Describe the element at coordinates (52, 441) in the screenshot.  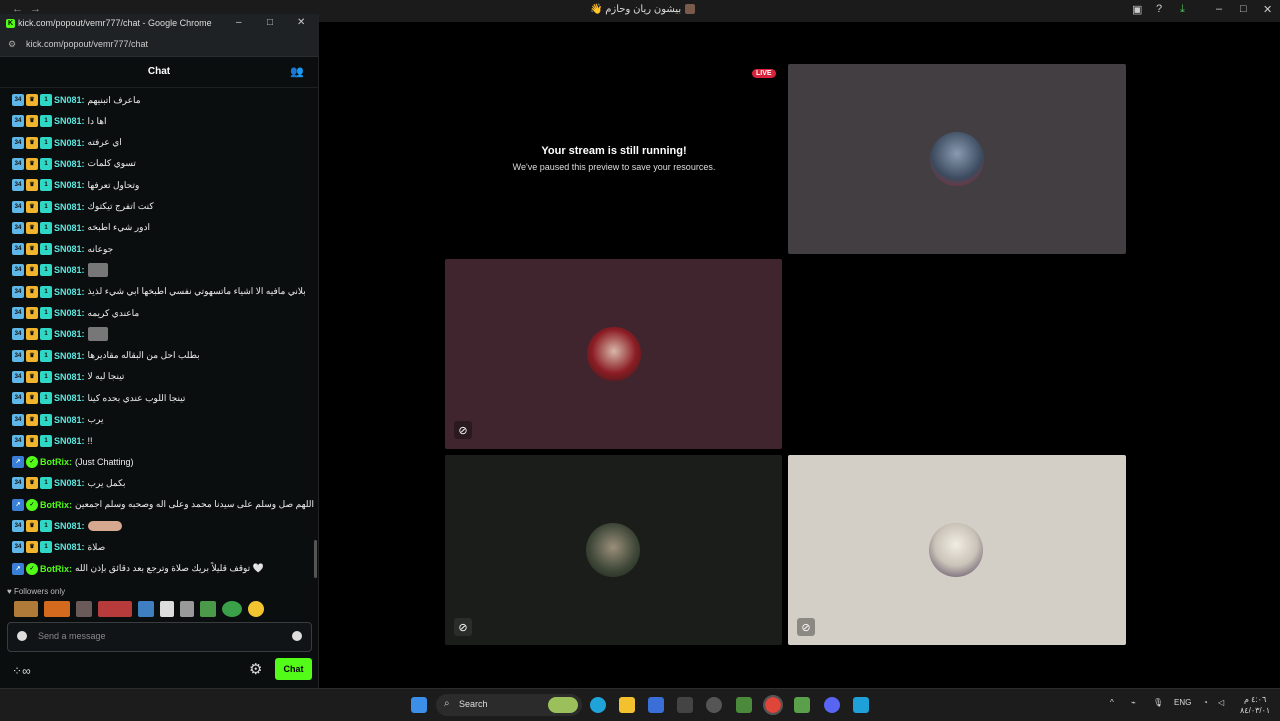
I see `chat-message: 34 ♛ 1 SN081:!!` at that location.